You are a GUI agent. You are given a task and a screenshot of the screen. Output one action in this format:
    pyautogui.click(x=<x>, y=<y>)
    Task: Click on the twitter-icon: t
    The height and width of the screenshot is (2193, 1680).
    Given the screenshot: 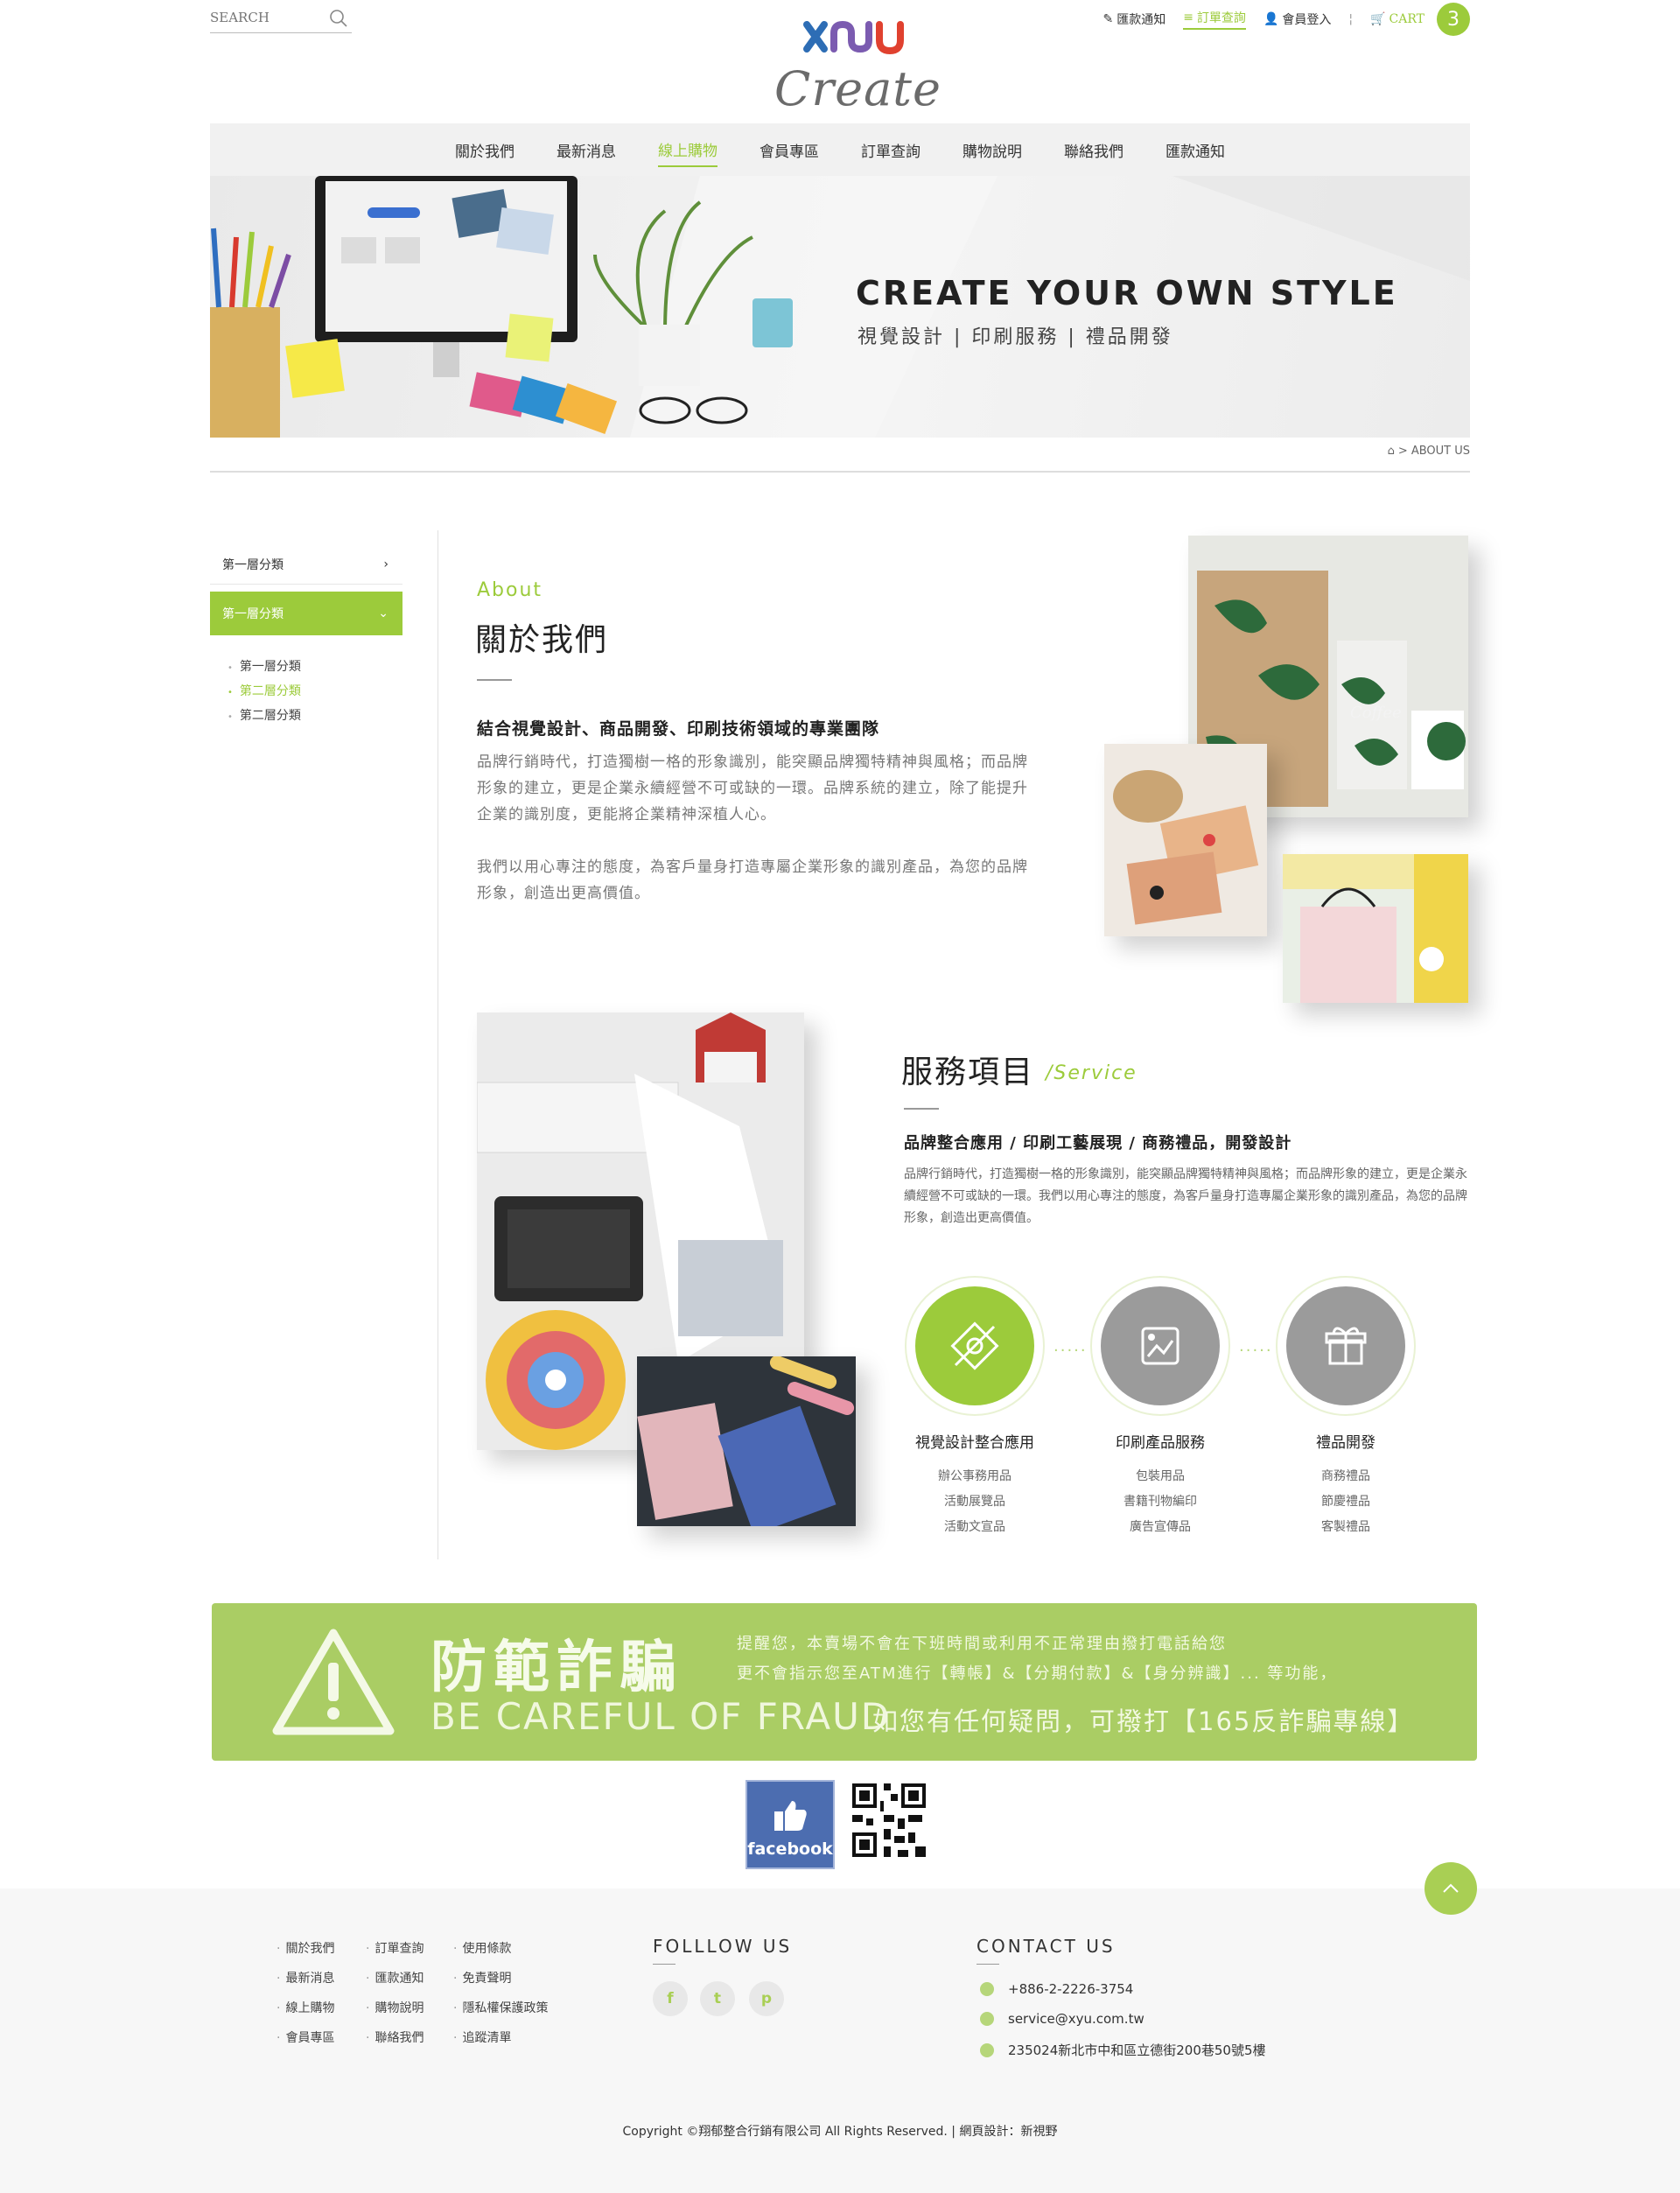 What is the action you would take?
    pyautogui.click(x=717, y=1998)
    